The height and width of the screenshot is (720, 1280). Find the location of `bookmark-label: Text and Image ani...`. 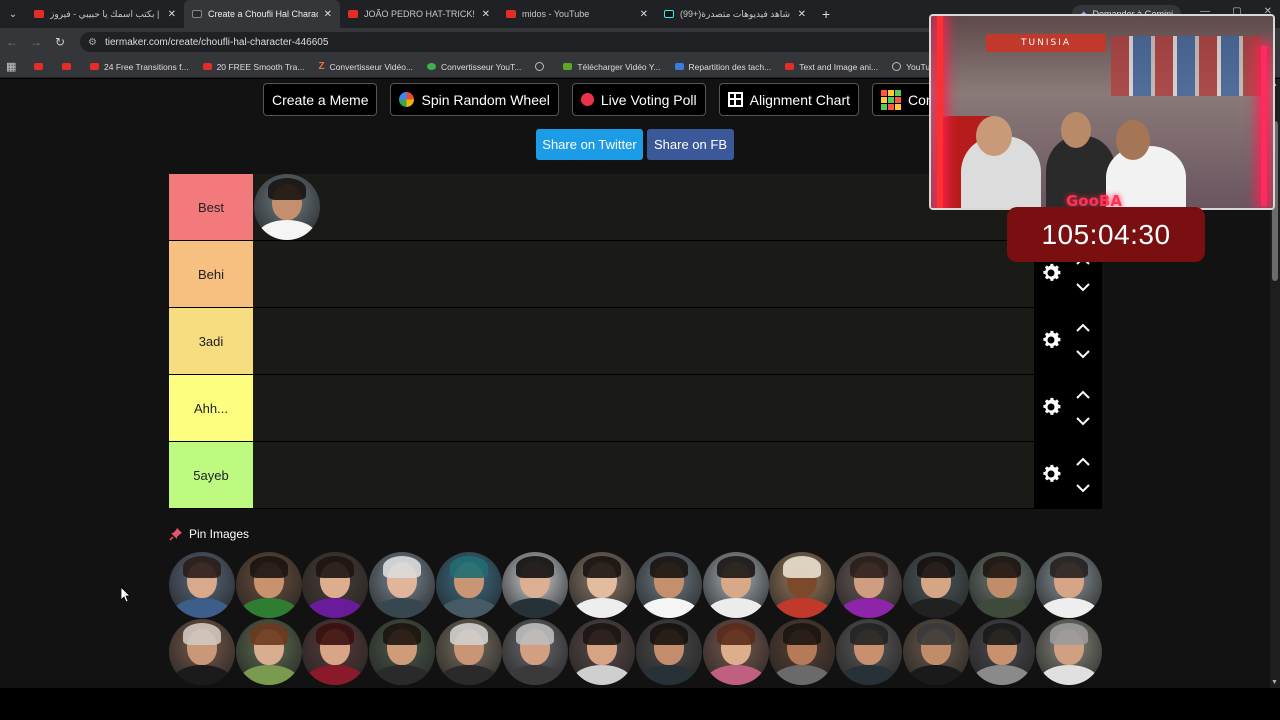

bookmark-label: Text and Image ani... is located at coordinates (839, 66).